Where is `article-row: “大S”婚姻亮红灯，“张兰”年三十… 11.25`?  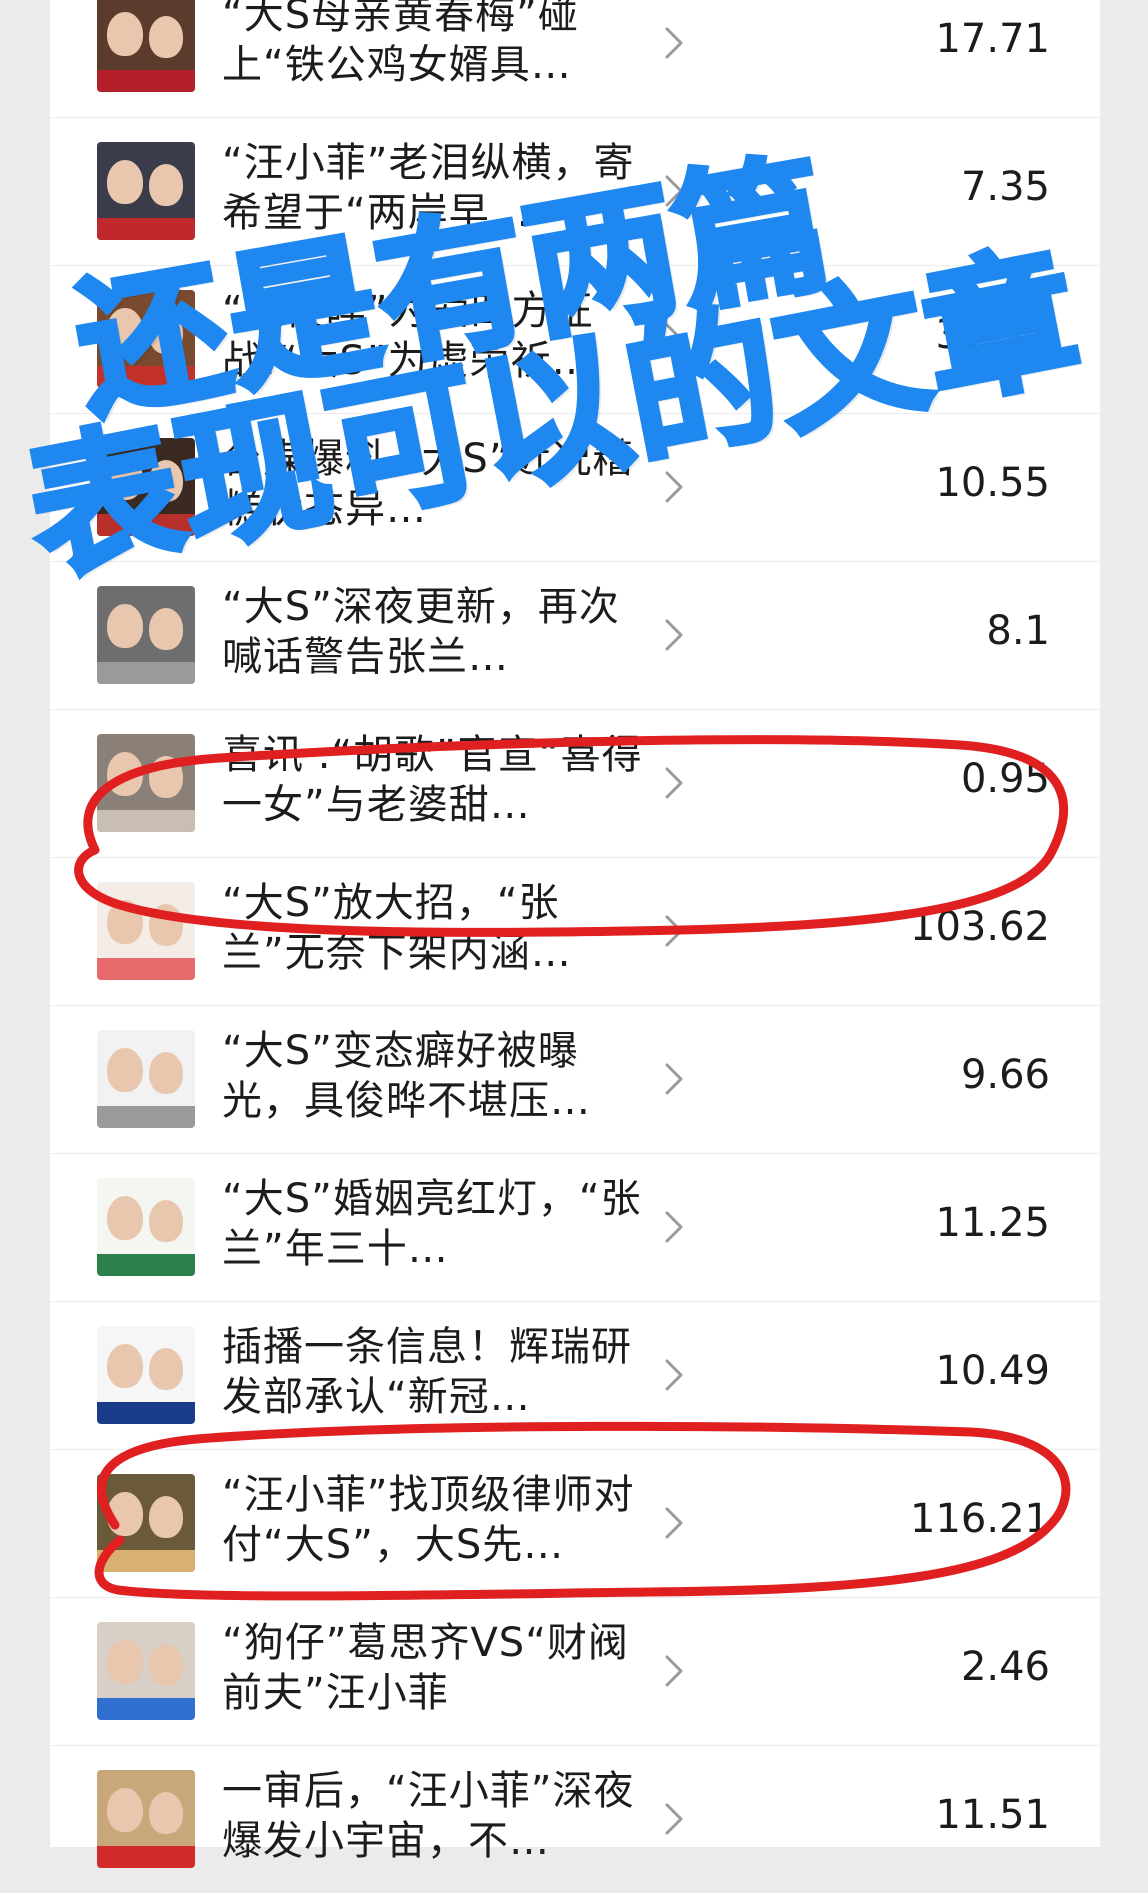 article-row: “大S”婚姻亮红灯，“张兰”年三十… 11.25 is located at coordinates (575, 1228).